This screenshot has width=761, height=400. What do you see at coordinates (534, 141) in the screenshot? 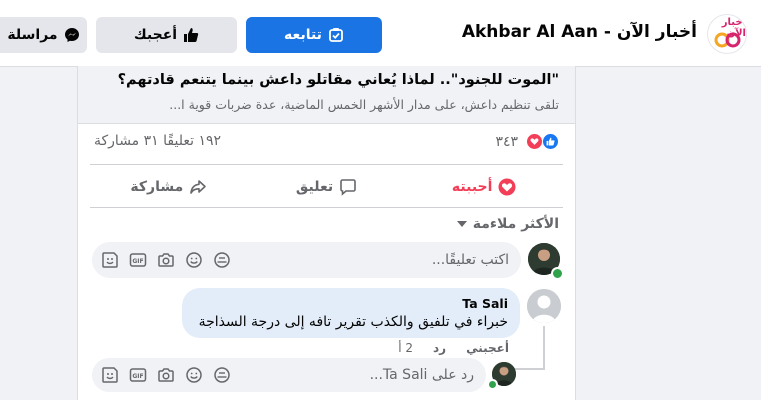
I see `love-reaction-icon` at bounding box center [534, 141].